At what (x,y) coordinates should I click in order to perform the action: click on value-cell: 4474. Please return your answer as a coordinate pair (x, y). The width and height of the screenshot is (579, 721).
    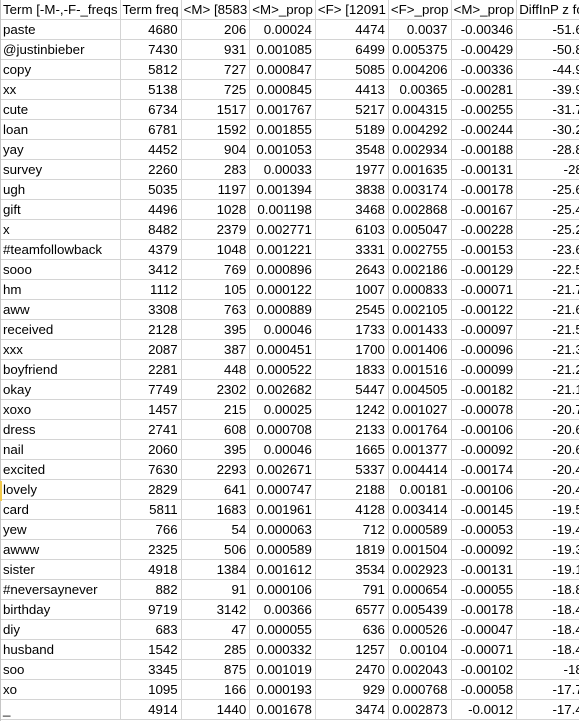
    Looking at the image, I should click on (352, 29).